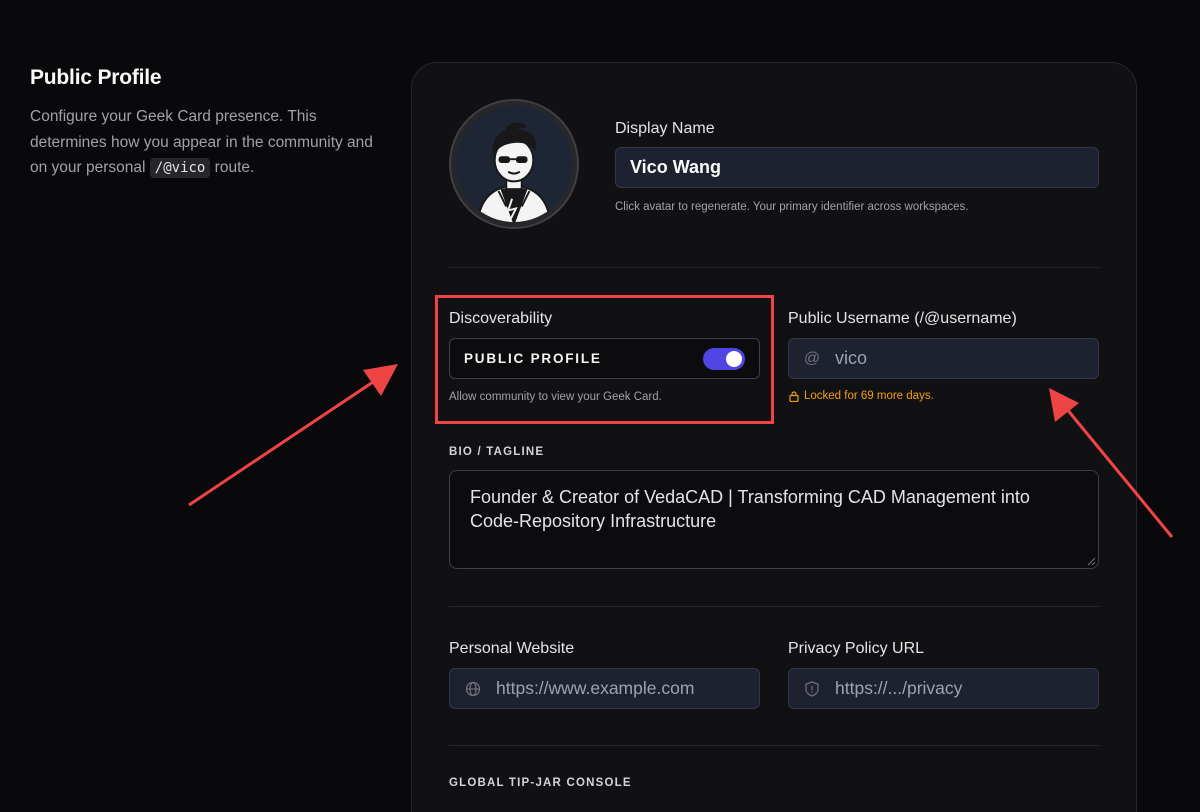 The width and height of the screenshot is (1200, 812). Describe the element at coordinates (861, 396) in the screenshot. I see `username-lock-note: Locked for 69 more days.` at that location.